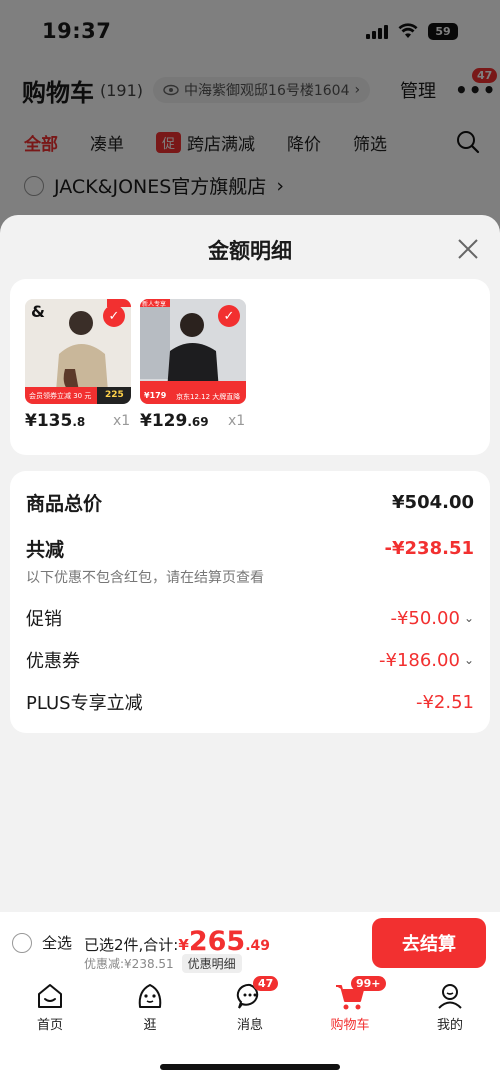 The image size is (500, 1081). Describe the element at coordinates (450, 996) in the screenshot. I see `profile-icon` at that location.